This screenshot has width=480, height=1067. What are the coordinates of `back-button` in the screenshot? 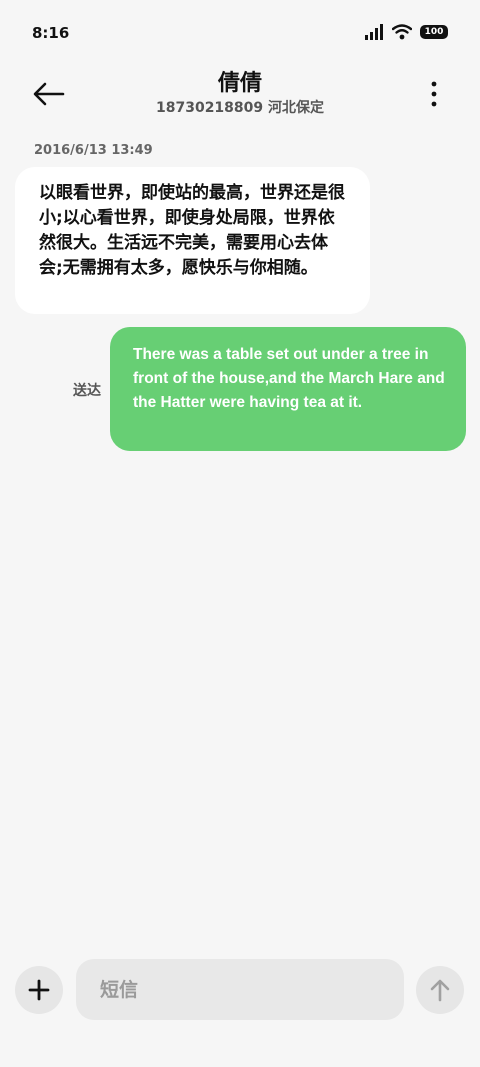 It's located at (48, 94).